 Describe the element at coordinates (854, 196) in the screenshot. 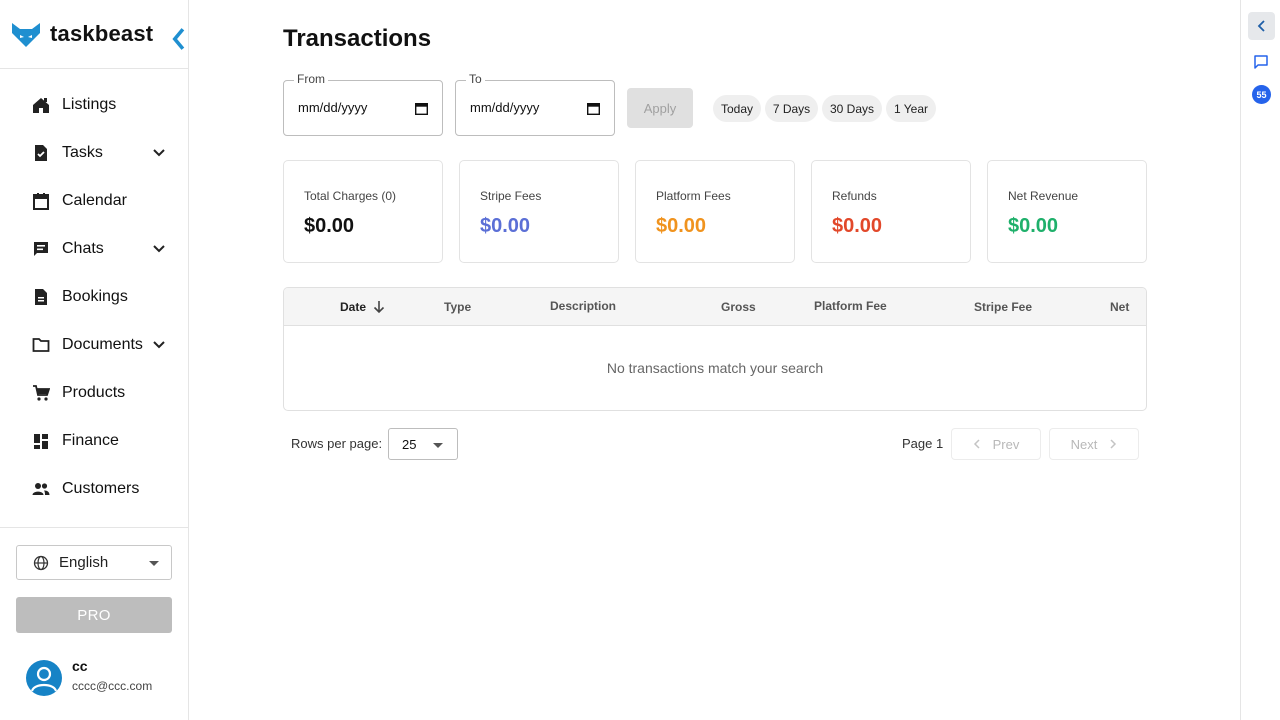

I see `card-label: Refunds` at that location.